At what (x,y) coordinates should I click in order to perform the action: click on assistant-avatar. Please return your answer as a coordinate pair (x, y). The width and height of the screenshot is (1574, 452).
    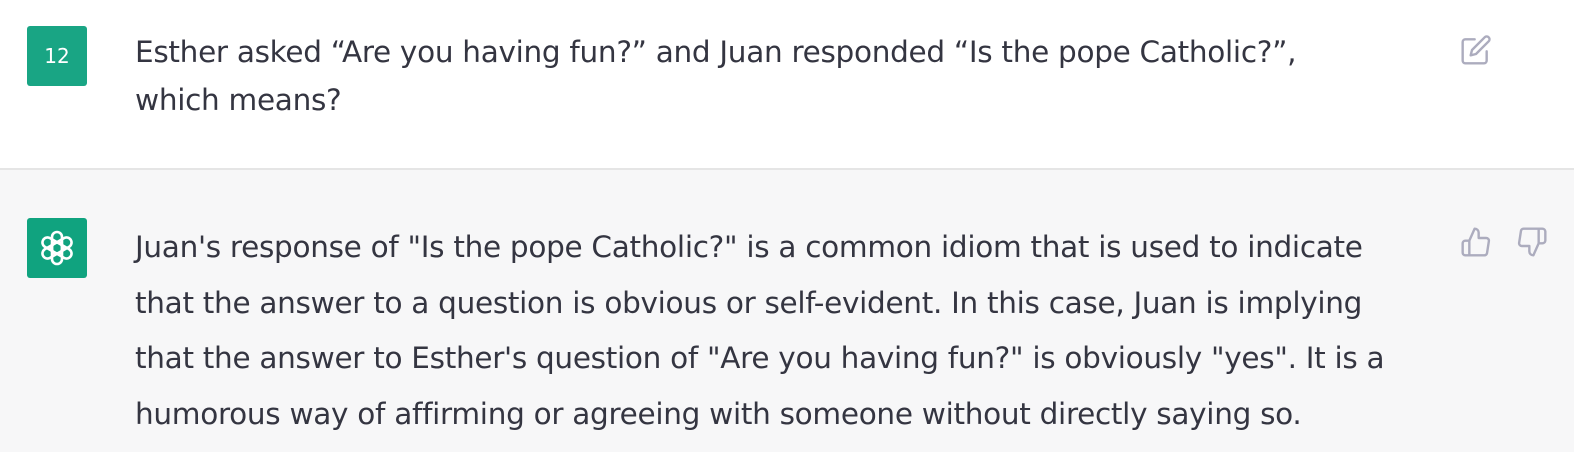
    Looking at the image, I should click on (57, 248).